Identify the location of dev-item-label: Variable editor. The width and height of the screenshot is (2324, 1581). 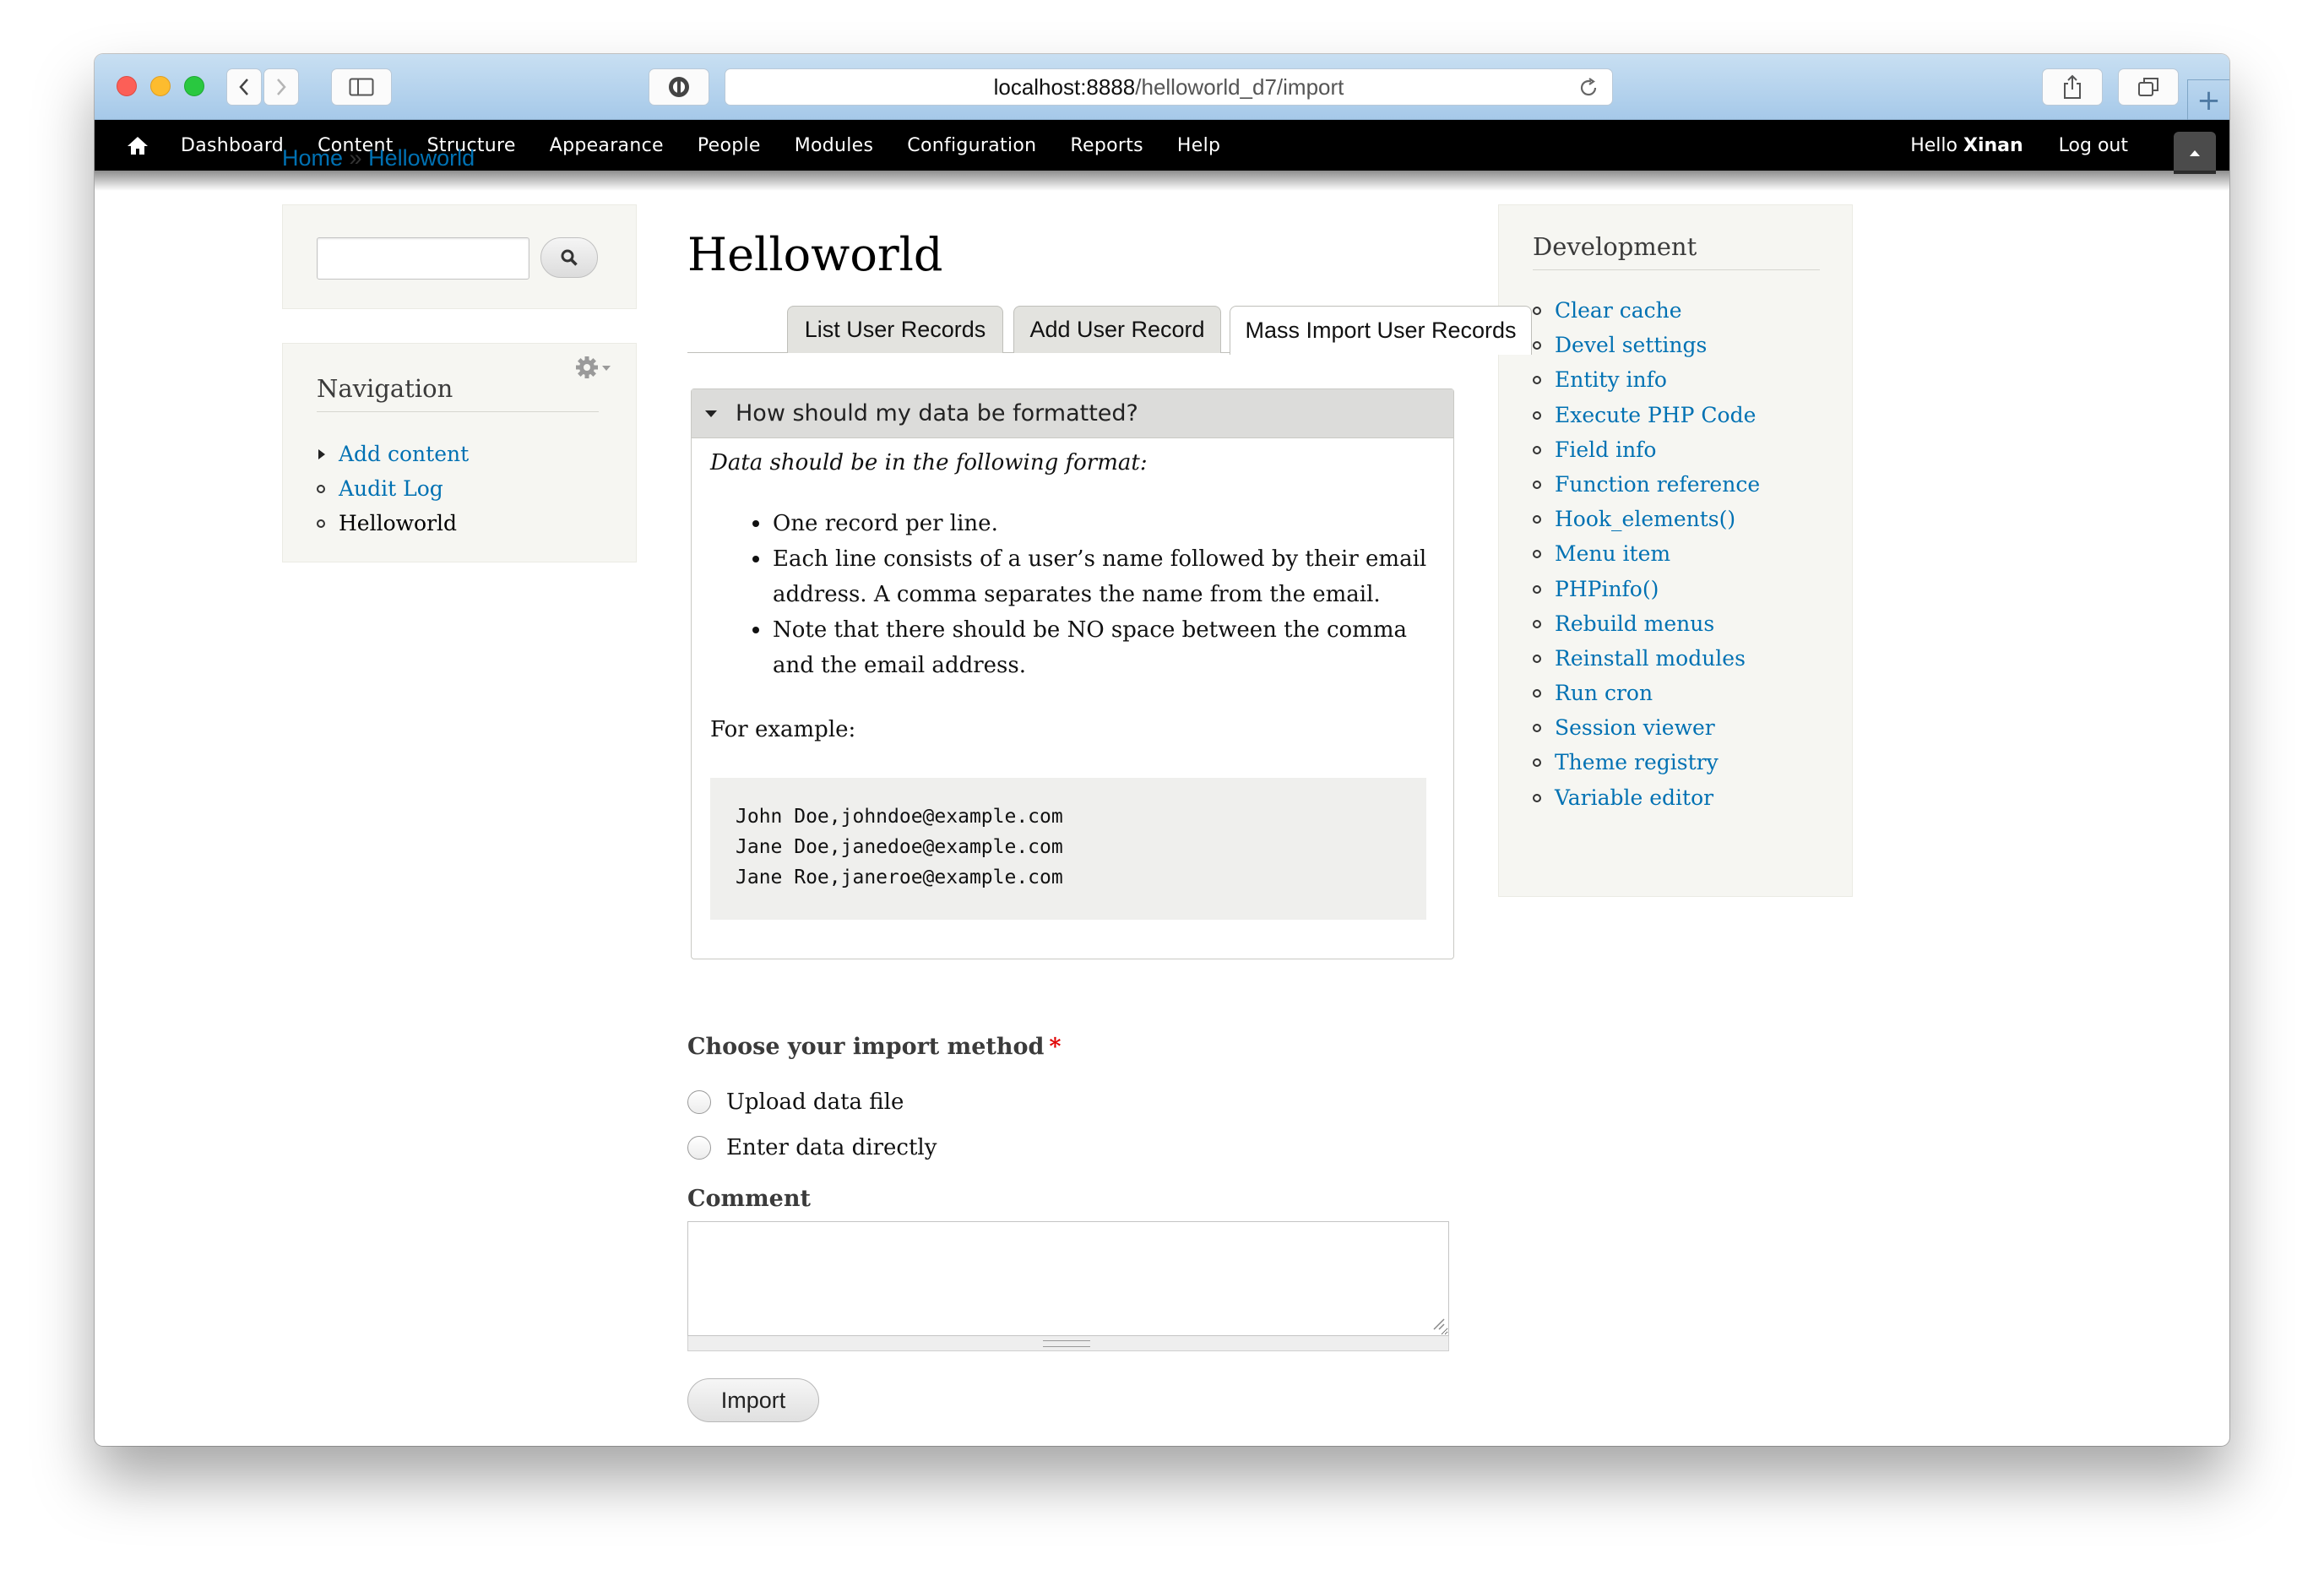
(1634, 797).